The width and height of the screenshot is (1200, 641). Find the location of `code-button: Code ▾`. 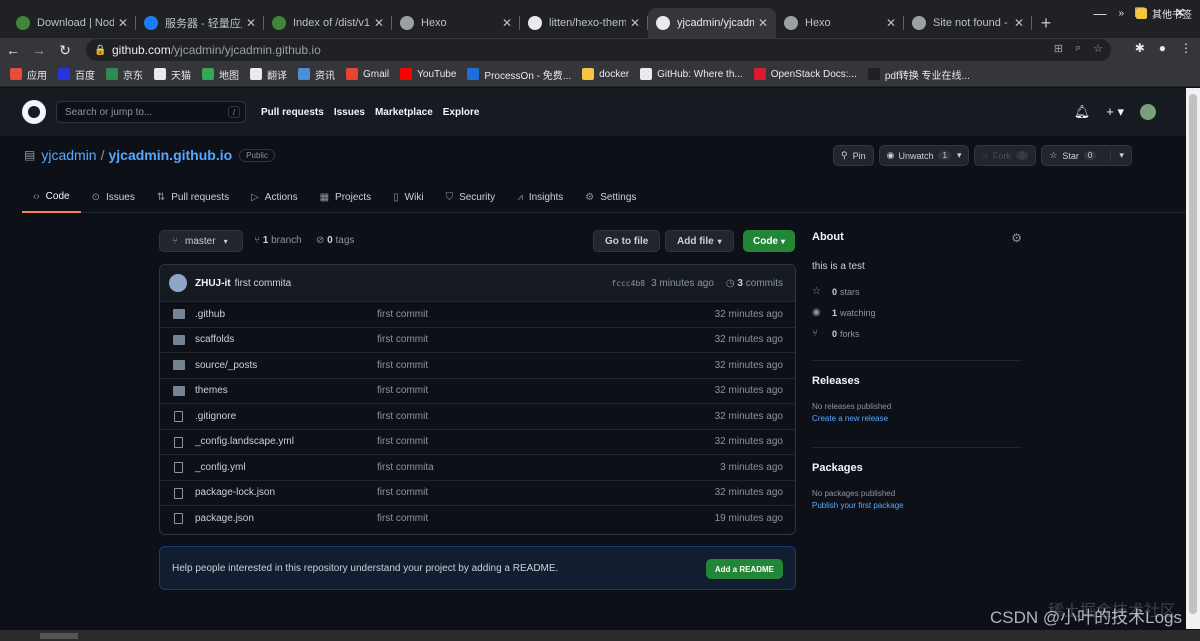

code-button: Code ▾ is located at coordinates (768, 241).